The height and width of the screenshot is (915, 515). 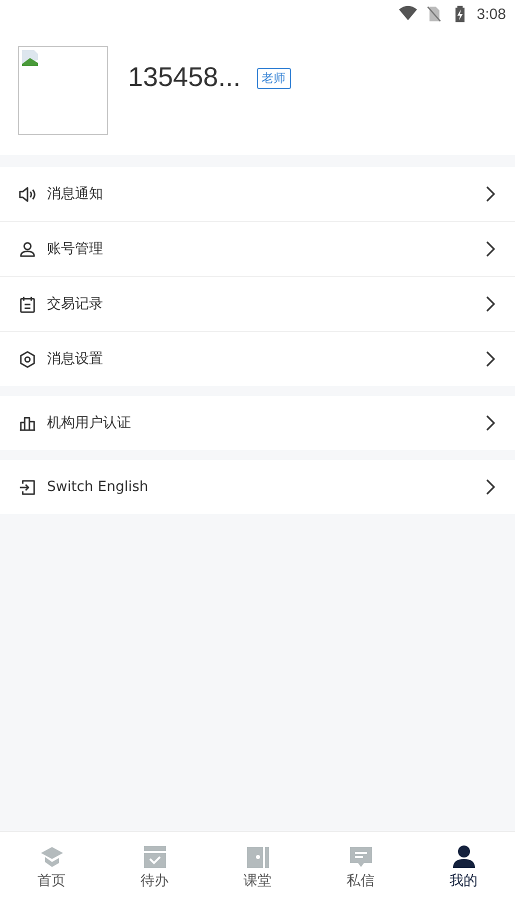 I want to click on menu-item: 交易记录, so click(x=257, y=304).